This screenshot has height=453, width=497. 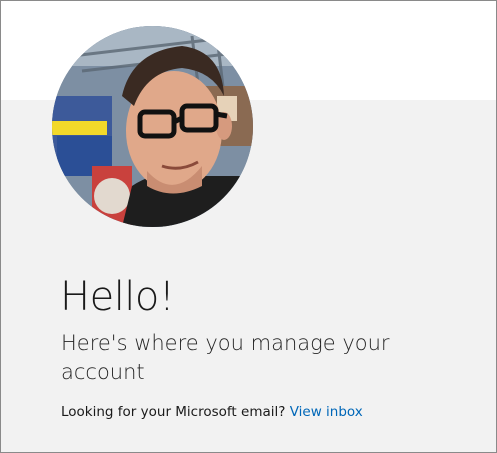 I want to click on email-prompt-text: Looking for your Microsoft email?, so click(x=173, y=412).